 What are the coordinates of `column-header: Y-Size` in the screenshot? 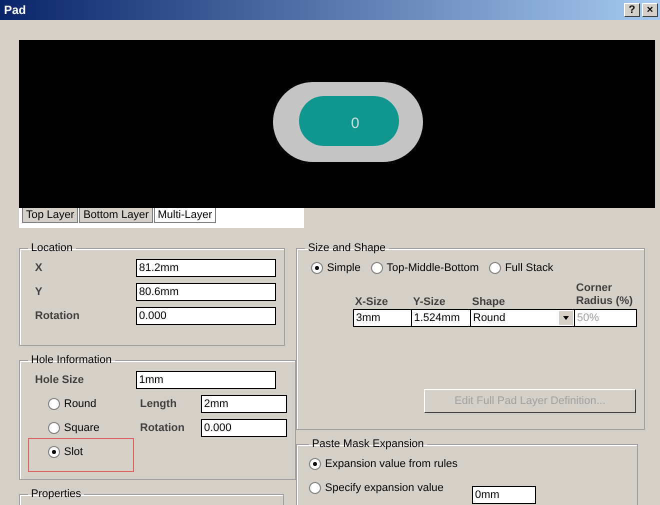 It's located at (429, 302).